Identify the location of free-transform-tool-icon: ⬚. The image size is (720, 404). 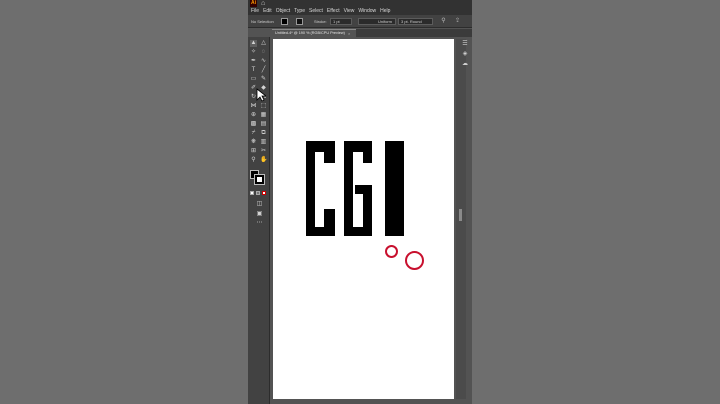
(263, 106).